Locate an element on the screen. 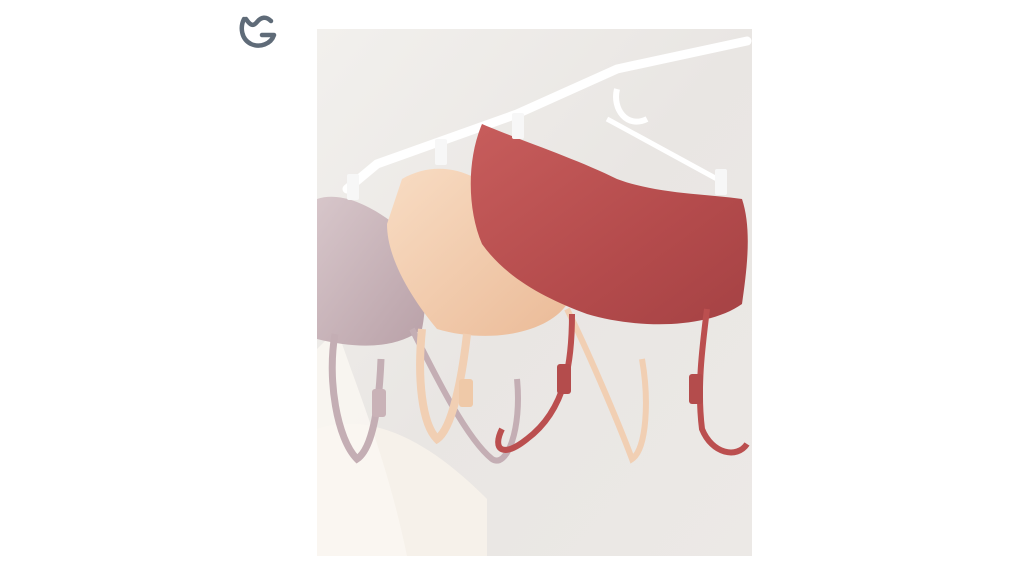 The height and width of the screenshot is (576, 1026). brand-logo is located at coordinates (259, 30).